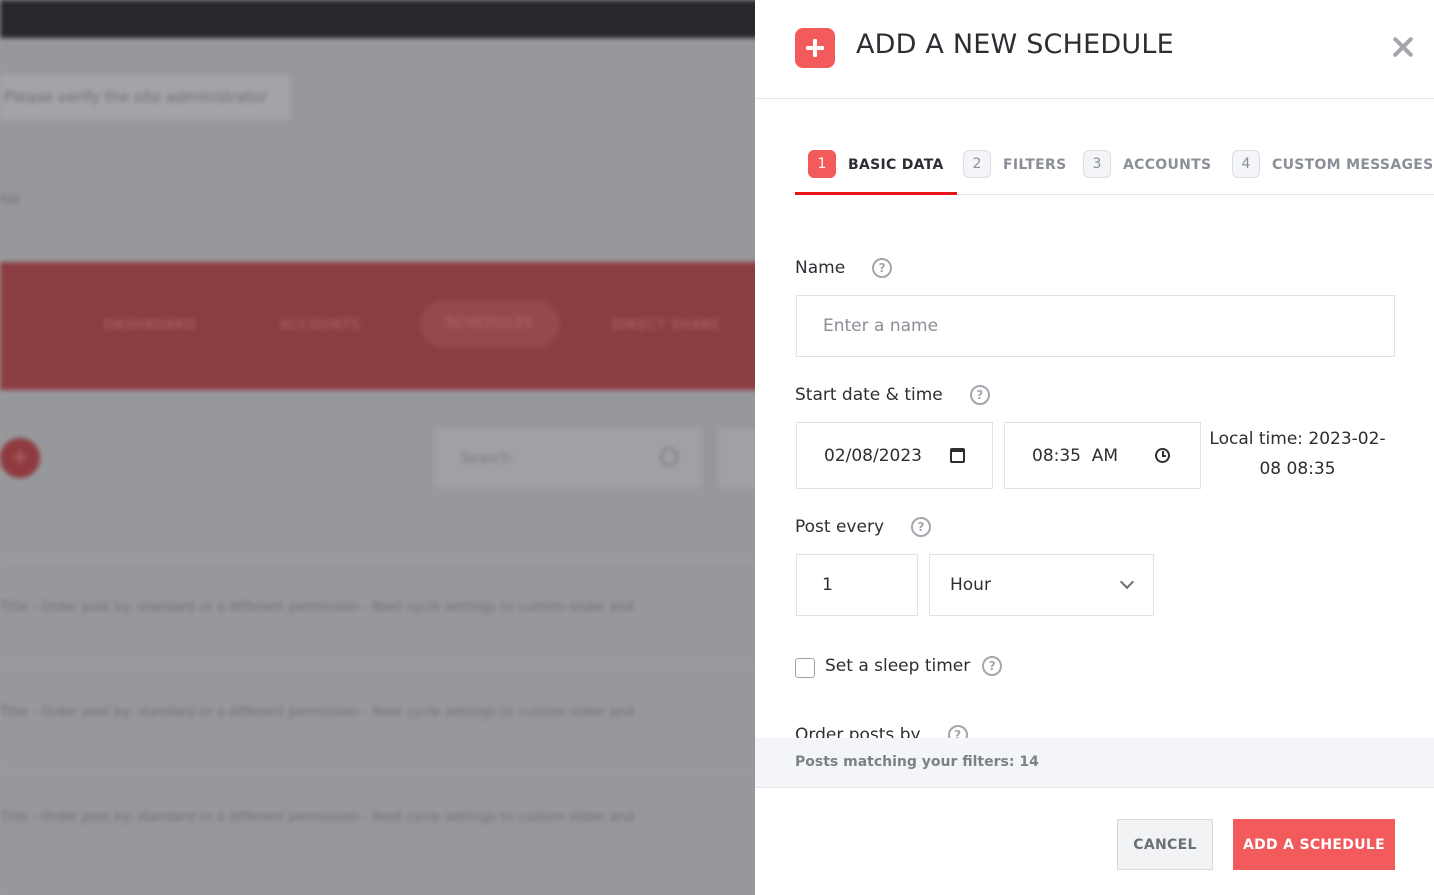 The width and height of the screenshot is (1434, 895). I want to click on tab-basic-data: 1 BASIC DATA, so click(876, 171).